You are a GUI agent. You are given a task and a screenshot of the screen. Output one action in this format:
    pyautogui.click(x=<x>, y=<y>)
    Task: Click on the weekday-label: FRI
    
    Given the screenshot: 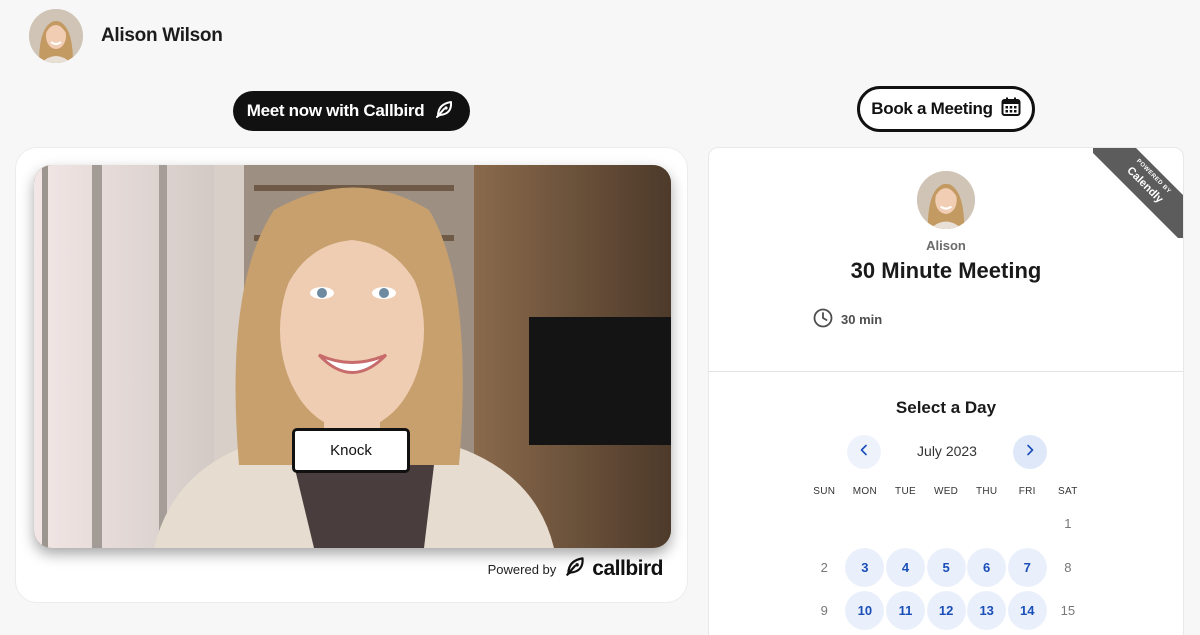 What is the action you would take?
    pyautogui.click(x=1027, y=491)
    